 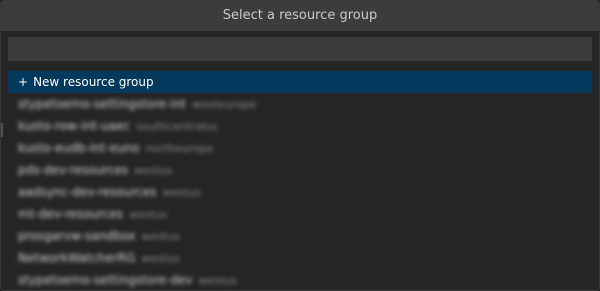 What do you see at coordinates (300, 214) in the screenshot?
I see `list-item: mt-dev-resources westus` at bounding box center [300, 214].